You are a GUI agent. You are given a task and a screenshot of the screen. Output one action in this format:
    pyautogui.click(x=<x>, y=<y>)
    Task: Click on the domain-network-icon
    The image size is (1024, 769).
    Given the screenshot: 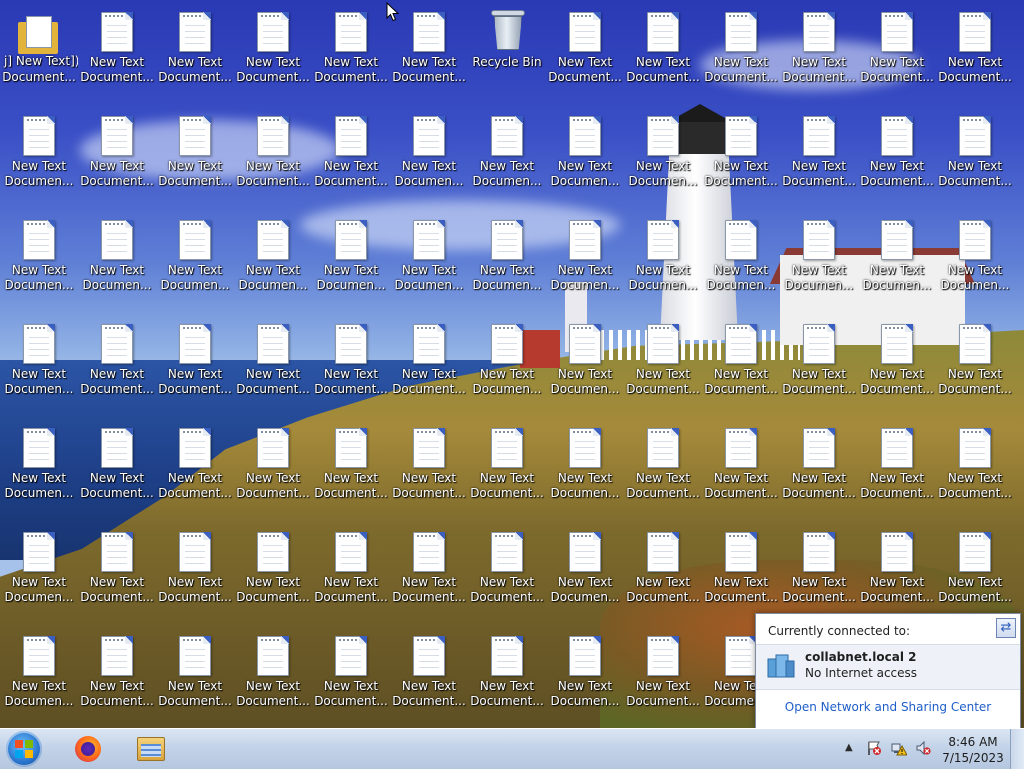 What is the action you would take?
    pyautogui.click(x=781, y=666)
    